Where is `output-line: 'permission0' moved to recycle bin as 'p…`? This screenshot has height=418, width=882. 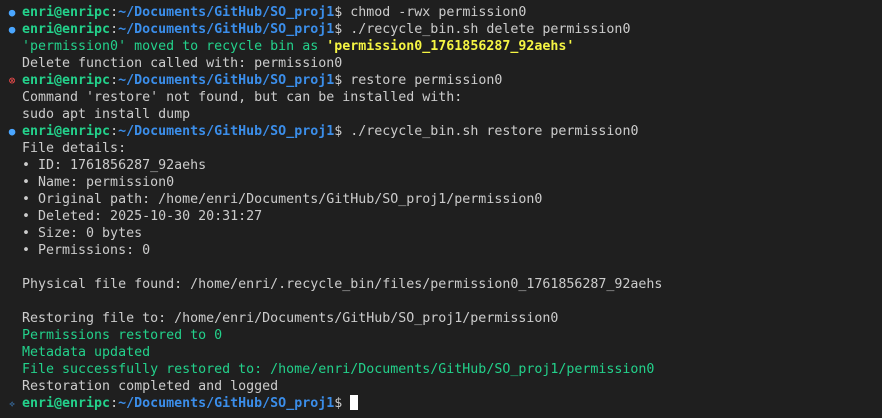 output-line: 'permission0' moved to recycle bin as 'p… is located at coordinates (298, 46).